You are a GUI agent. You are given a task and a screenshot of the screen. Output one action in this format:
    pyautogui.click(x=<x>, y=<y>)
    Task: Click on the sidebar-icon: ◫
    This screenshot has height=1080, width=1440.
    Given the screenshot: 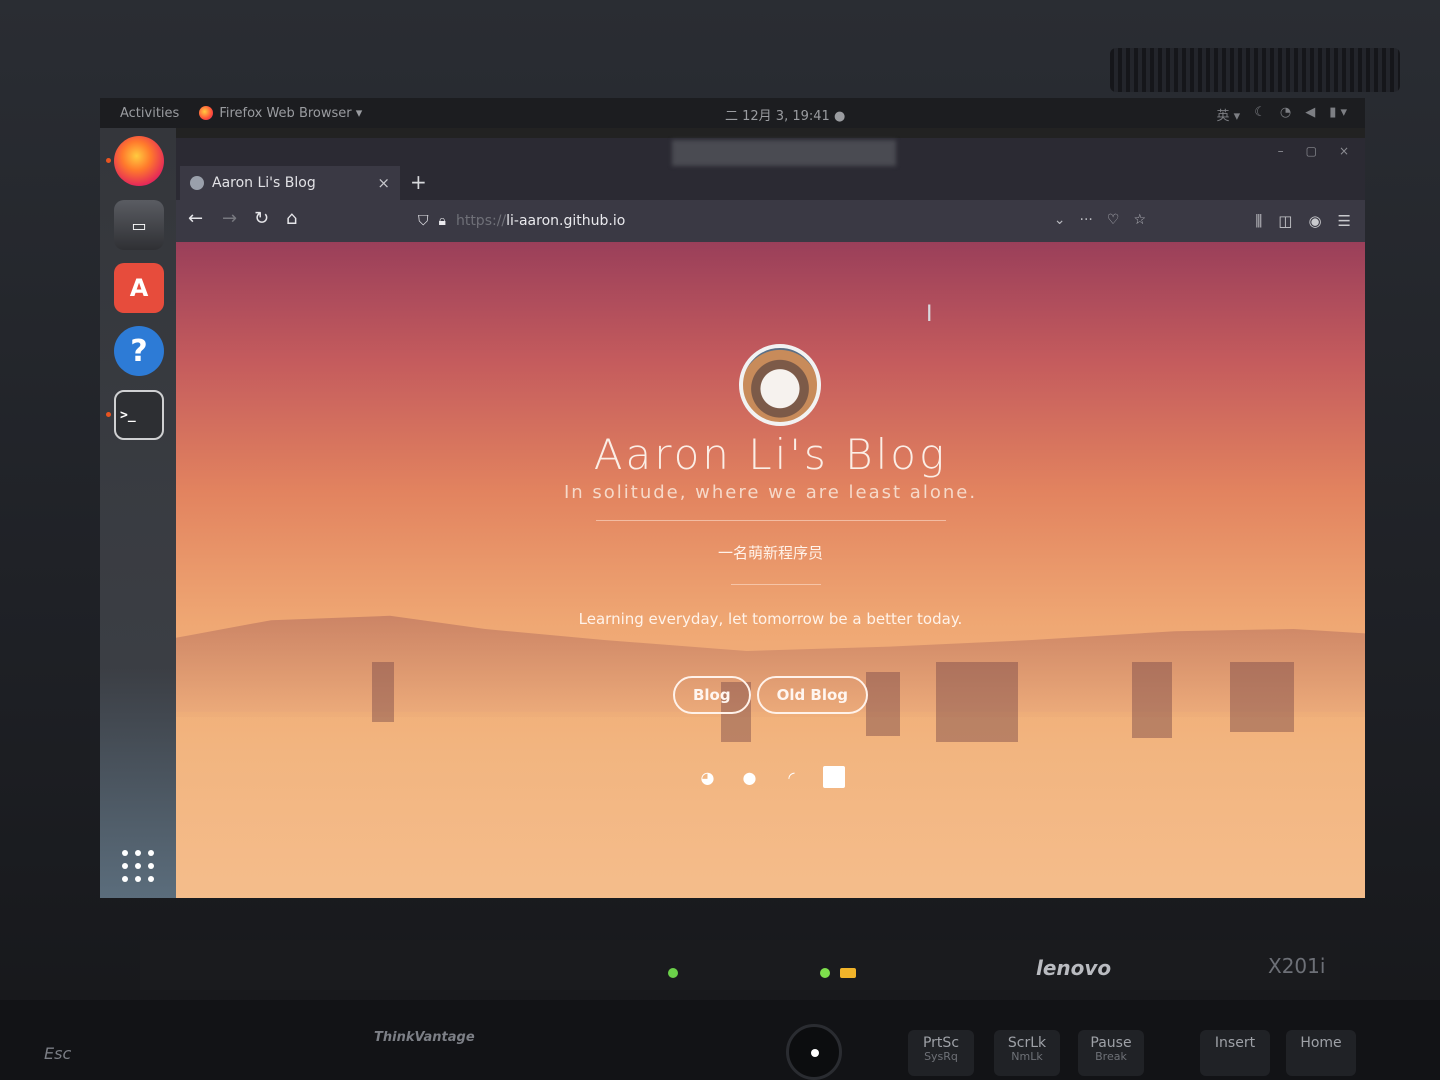 What is the action you would take?
    pyautogui.click(x=1285, y=221)
    